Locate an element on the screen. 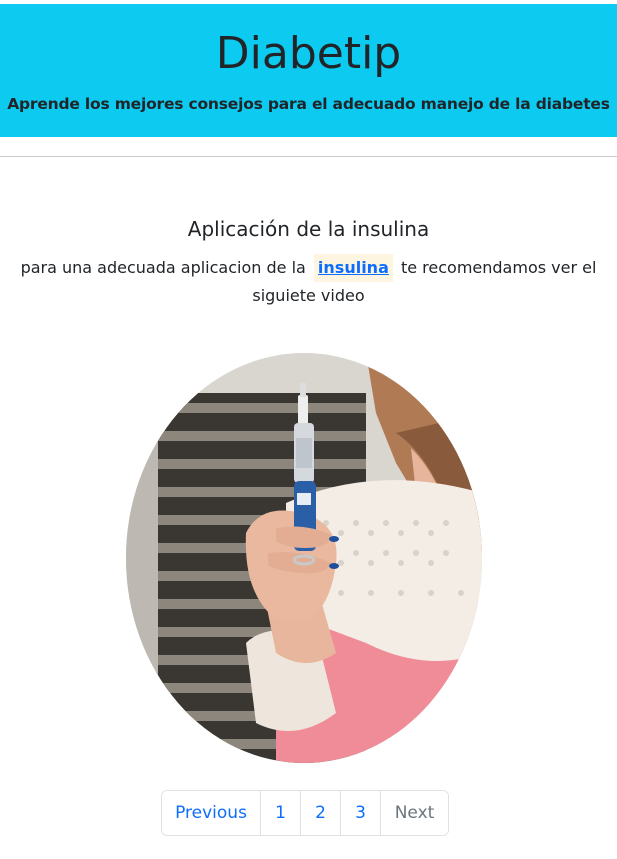 The image size is (617, 859). divider is located at coordinates (308, 156).